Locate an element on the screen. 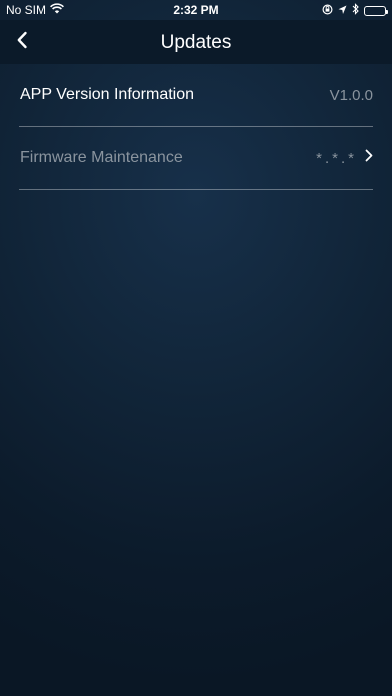 This screenshot has width=392, height=696. page-title: Updates is located at coordinates (196, 42).